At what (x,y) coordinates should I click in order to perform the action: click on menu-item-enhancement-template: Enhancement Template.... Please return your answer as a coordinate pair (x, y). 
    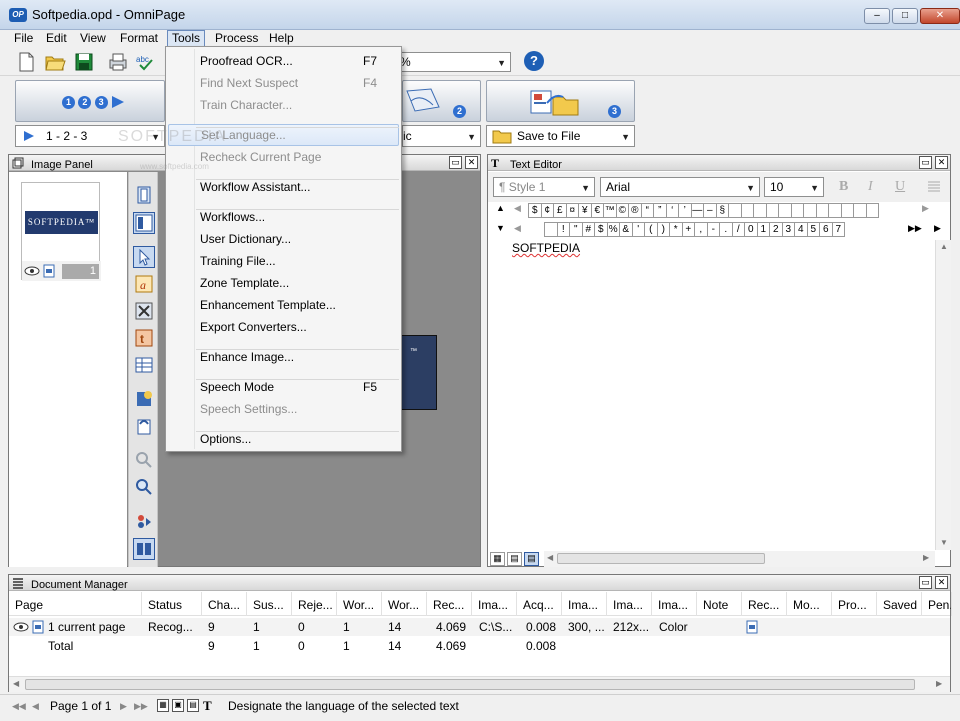
    Looking at the image, I should click on (283, 305).